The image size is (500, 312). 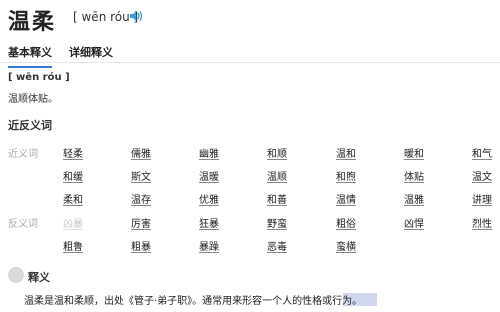 I want to click on synonym-link: 温和, so click(x=346, y=152).